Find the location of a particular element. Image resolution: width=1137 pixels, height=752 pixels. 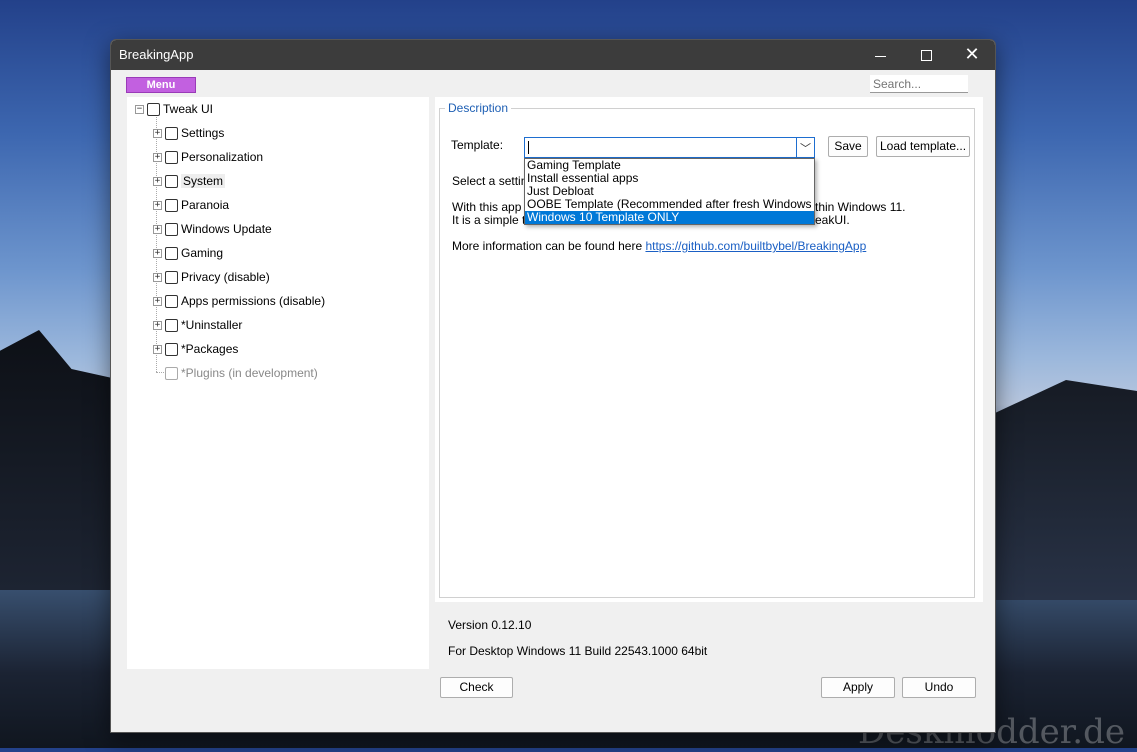

template-label: Template: is located at coordinates (477, 145).